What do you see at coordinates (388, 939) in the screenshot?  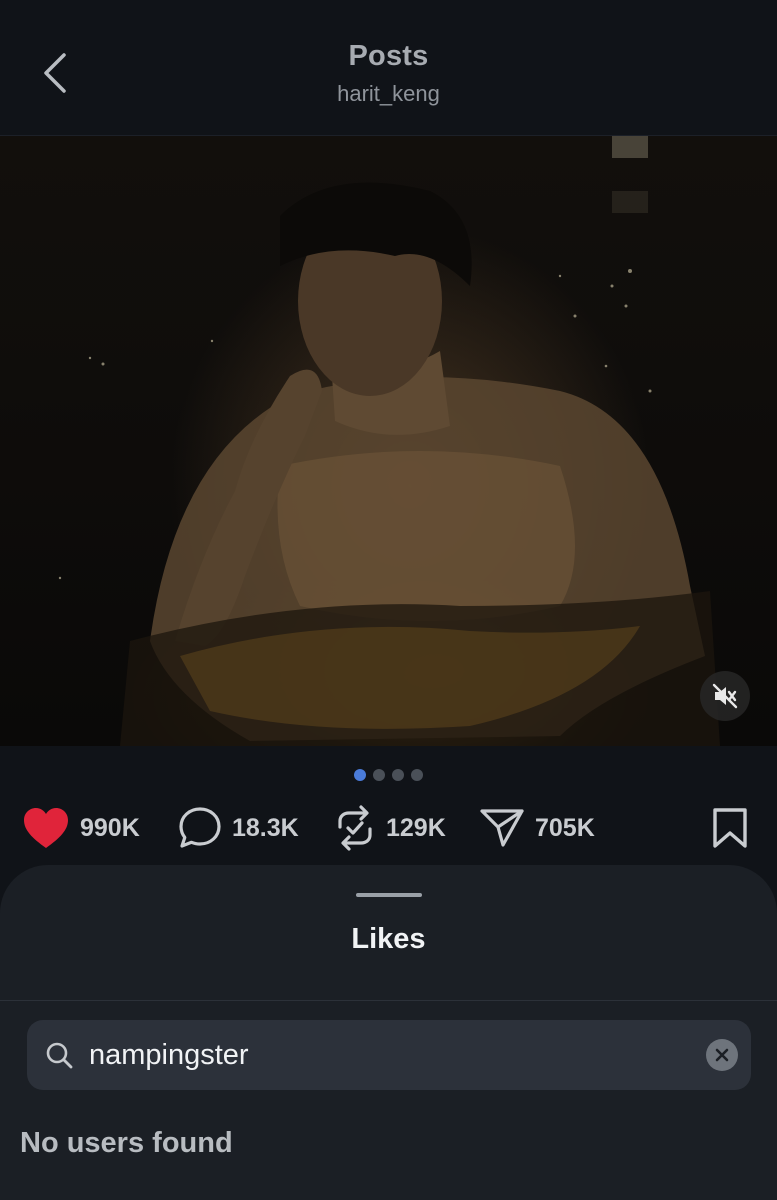 I see `sheet-title: Likes` at bounding box center [388, 939].